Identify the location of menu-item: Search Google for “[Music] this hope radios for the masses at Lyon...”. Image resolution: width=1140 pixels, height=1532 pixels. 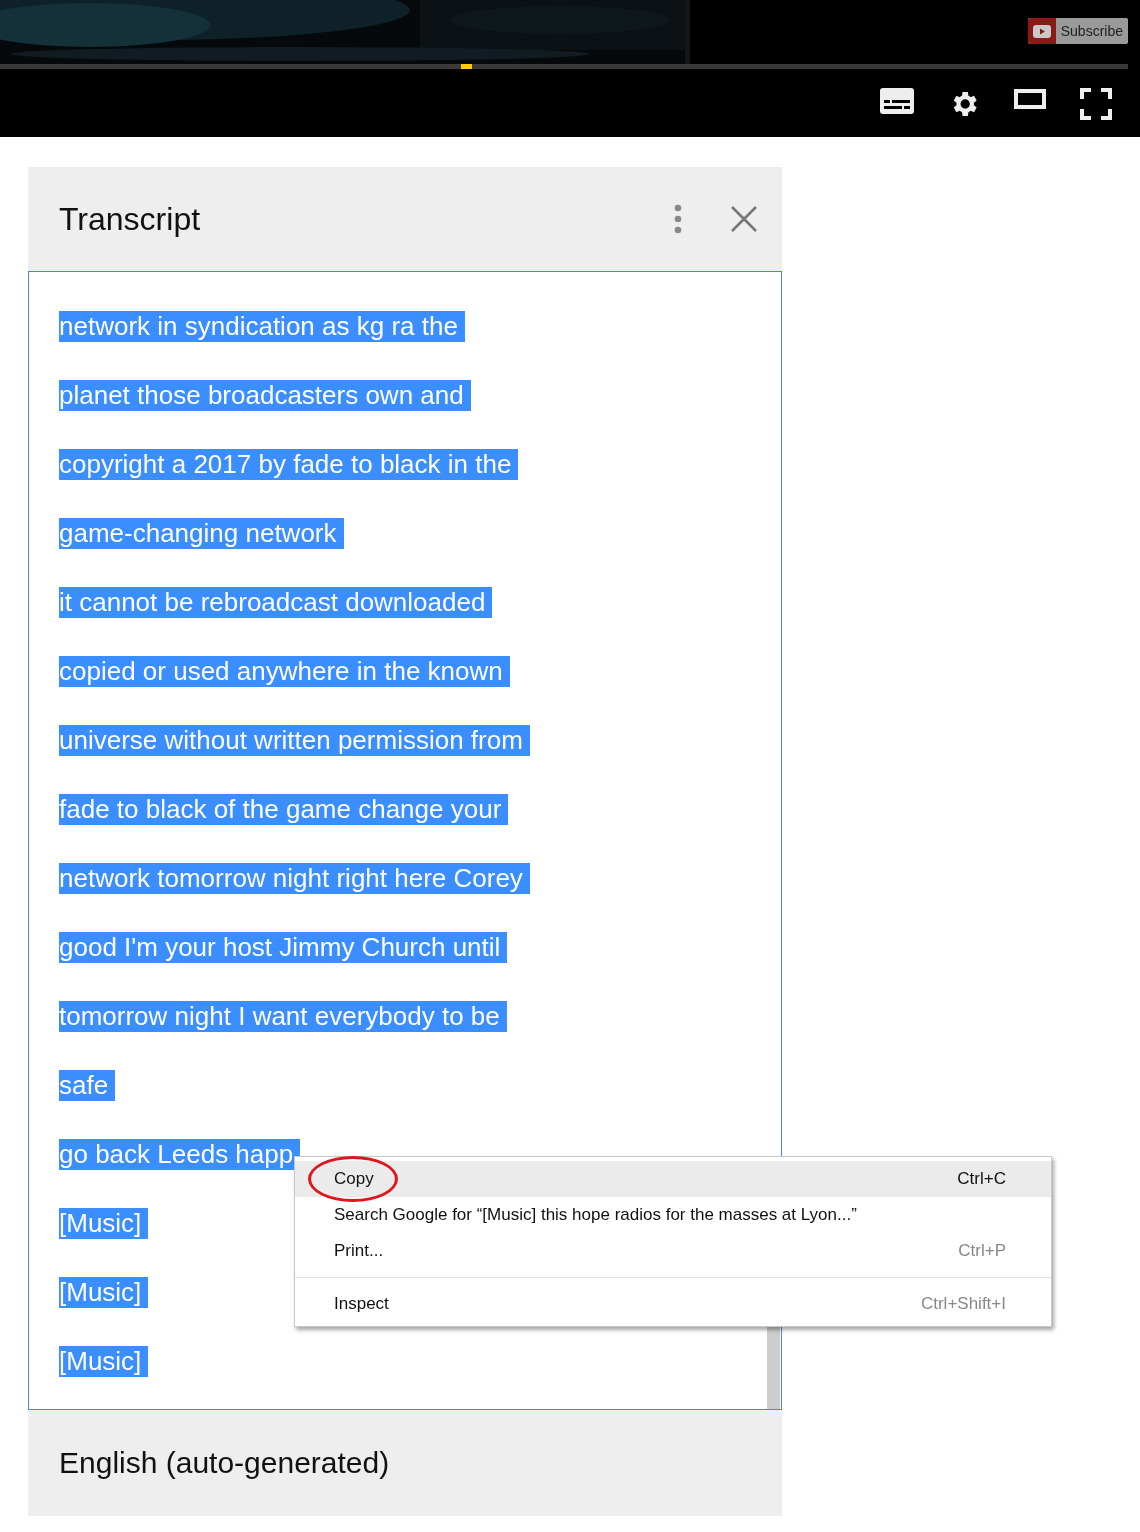
(673, 1215).